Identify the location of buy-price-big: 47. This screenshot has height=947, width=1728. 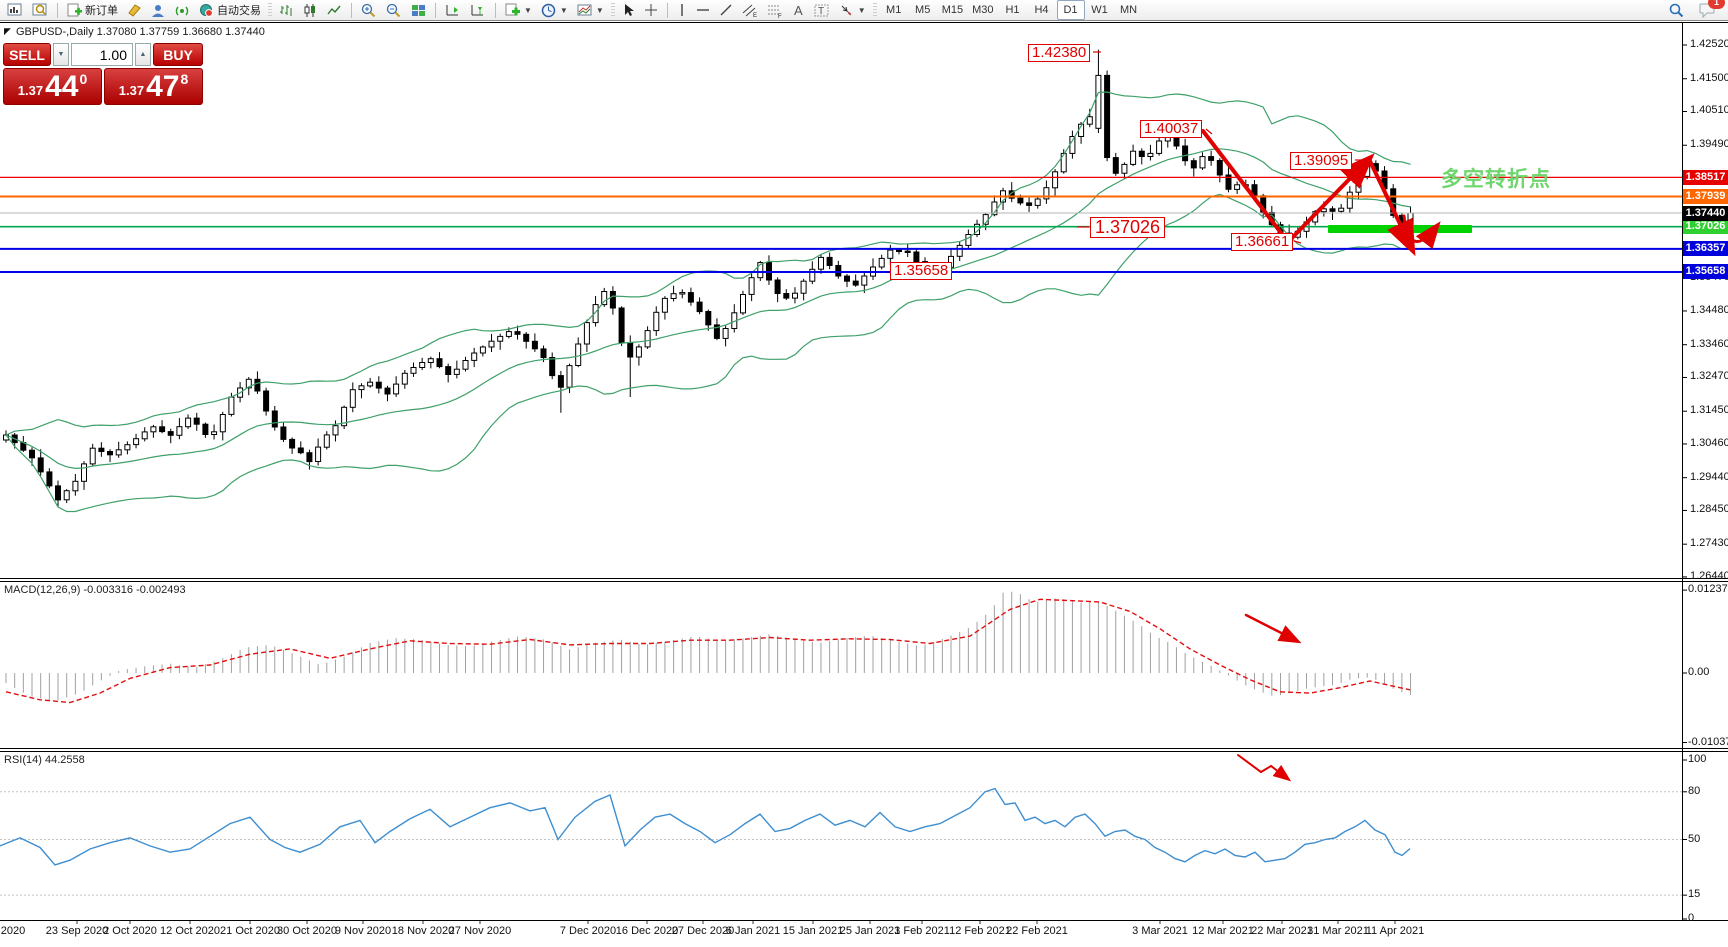
(163, 86).